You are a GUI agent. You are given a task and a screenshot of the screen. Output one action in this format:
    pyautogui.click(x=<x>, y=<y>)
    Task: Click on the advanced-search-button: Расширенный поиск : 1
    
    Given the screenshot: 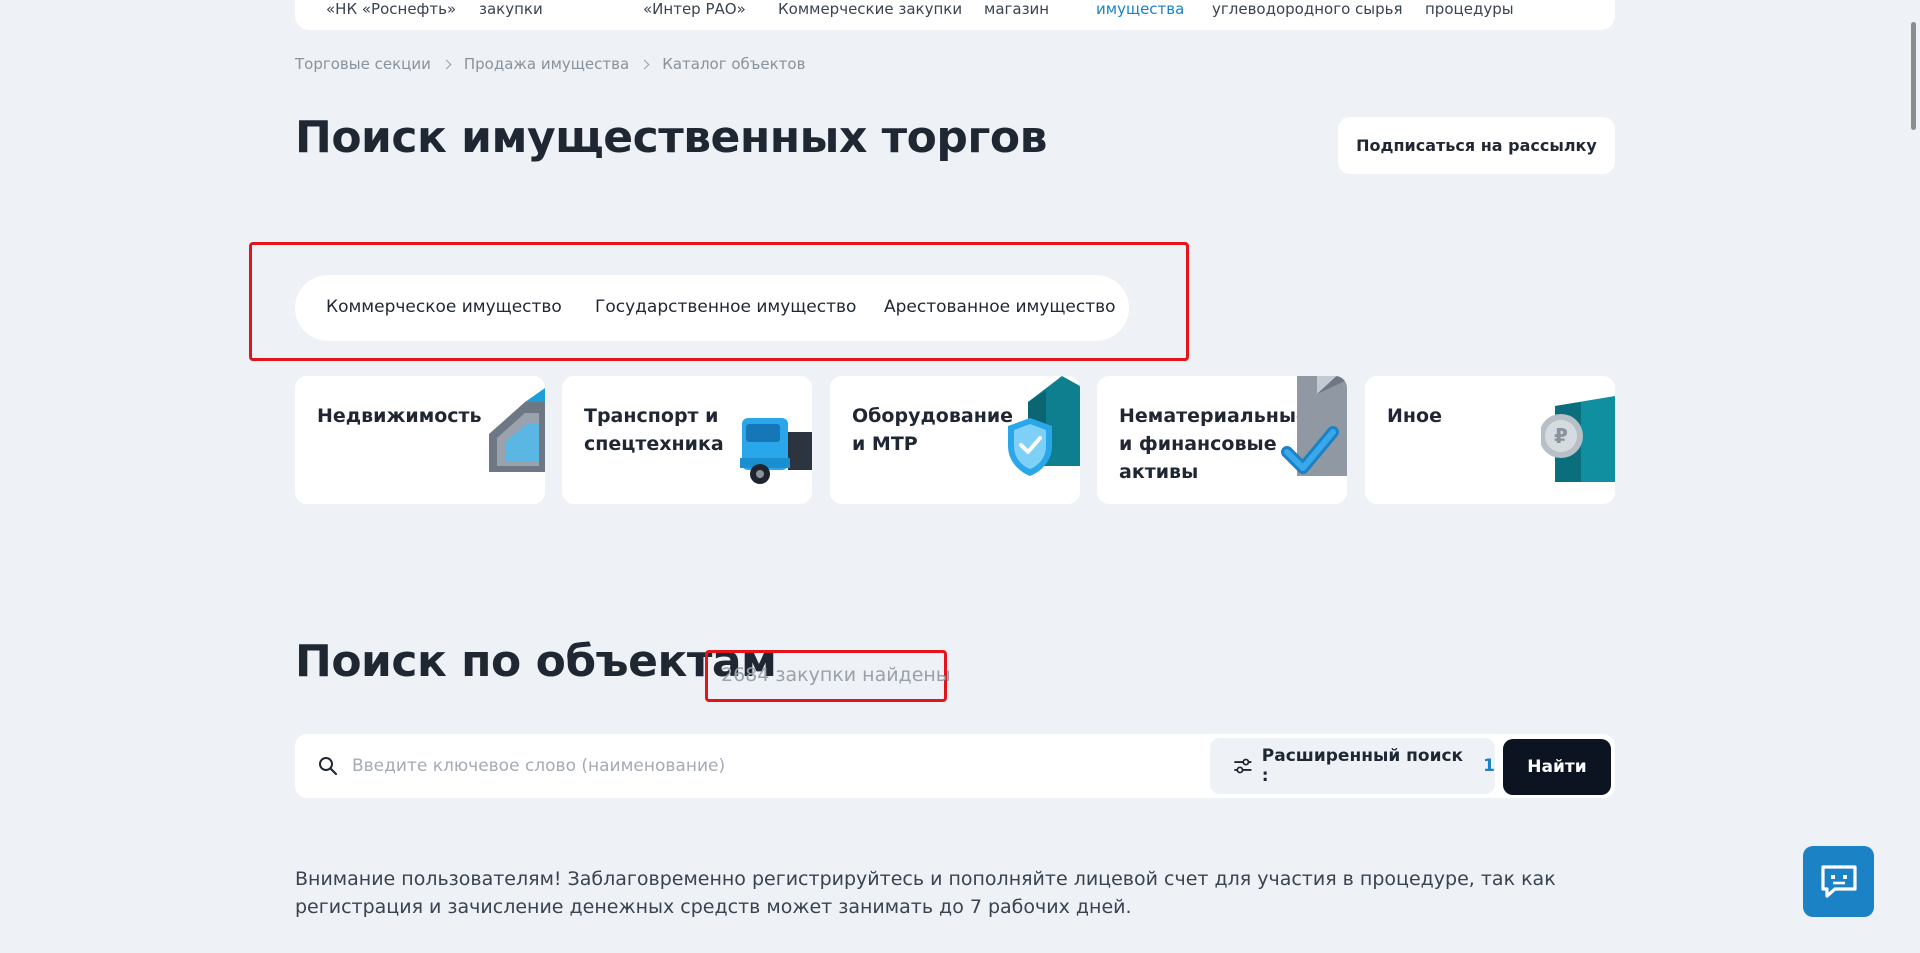 What is the action you would take?
    pyautogui.click(x=1352, y=766)
    